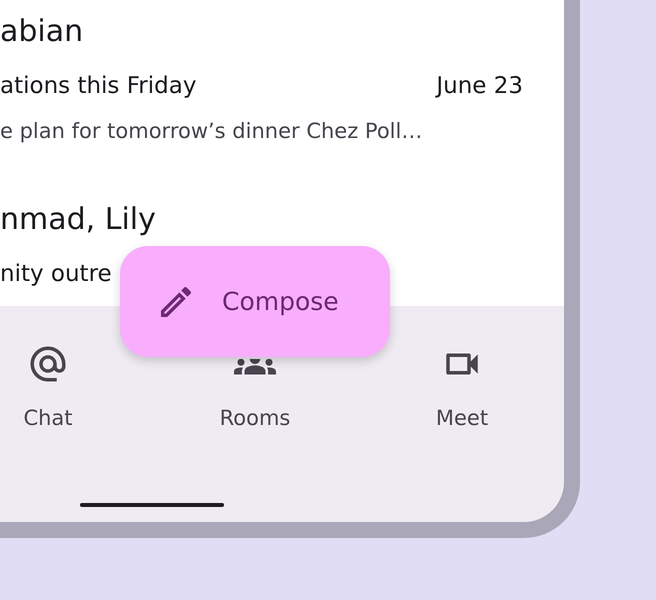 The height and width of the screenshot is (600, 656). What do you see at coordinates (255, 418) in the screenshot?
I see `nav-item: Rooms` at bounding box center [255, 418].